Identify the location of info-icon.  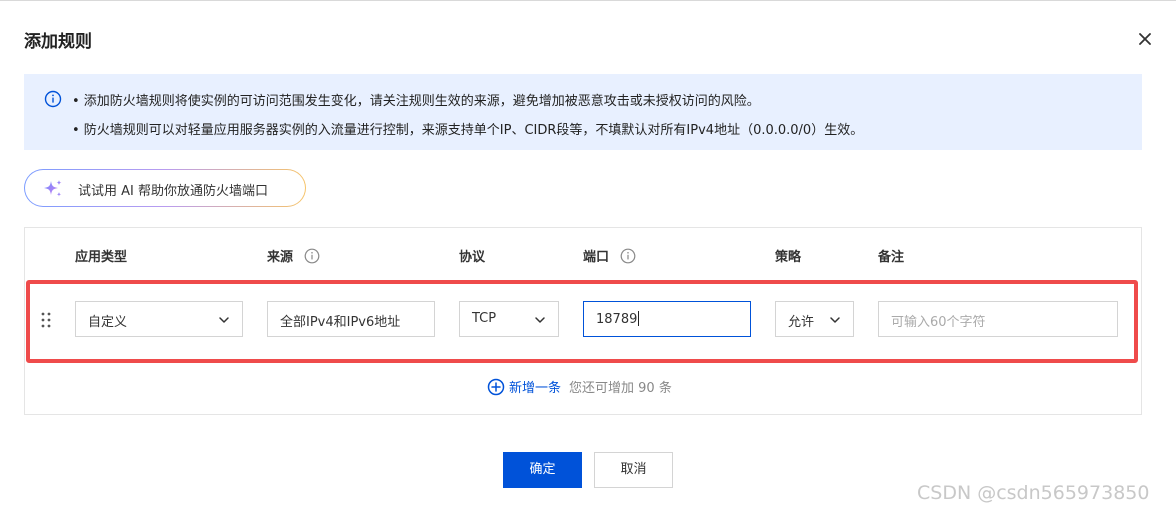
(53, 99).